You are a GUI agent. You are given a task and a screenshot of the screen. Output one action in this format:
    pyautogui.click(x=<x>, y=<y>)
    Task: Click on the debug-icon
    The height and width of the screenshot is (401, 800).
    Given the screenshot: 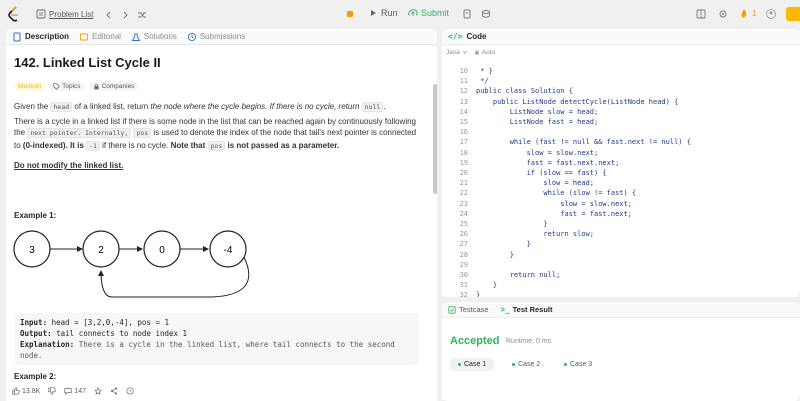 What is the action you would take?
    pyautogui.click(x=350, y=14)
    